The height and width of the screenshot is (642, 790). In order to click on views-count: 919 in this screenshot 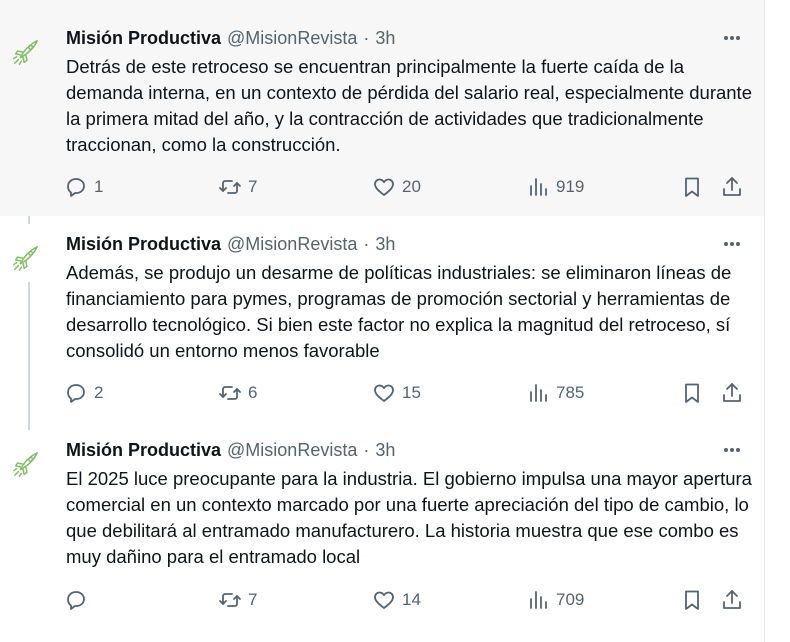, I will do `click(570, 186)`.